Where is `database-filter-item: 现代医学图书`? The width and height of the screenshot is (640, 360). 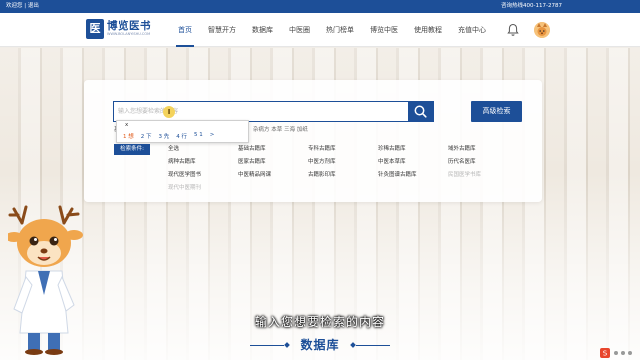 database-filter-item: 现代医学图书 is located at coordinates (203, 175).